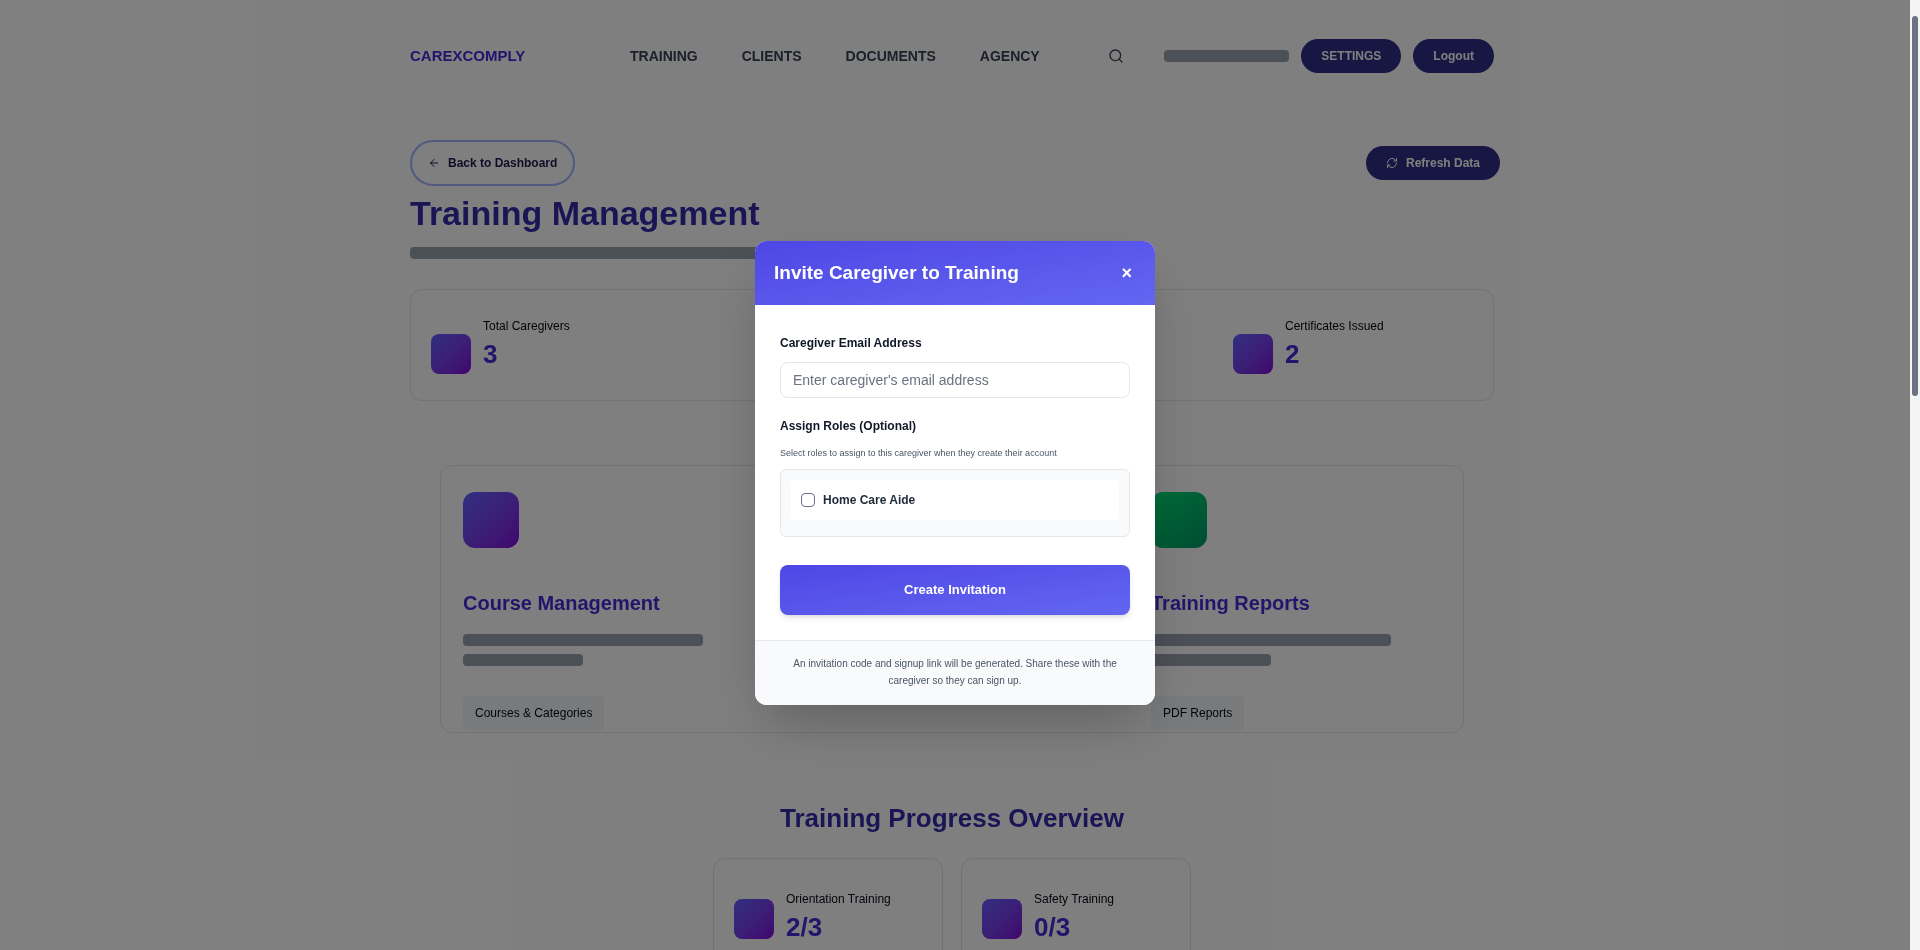  I want to click on logo: CAREXCOMPLY, so click(510, 56).